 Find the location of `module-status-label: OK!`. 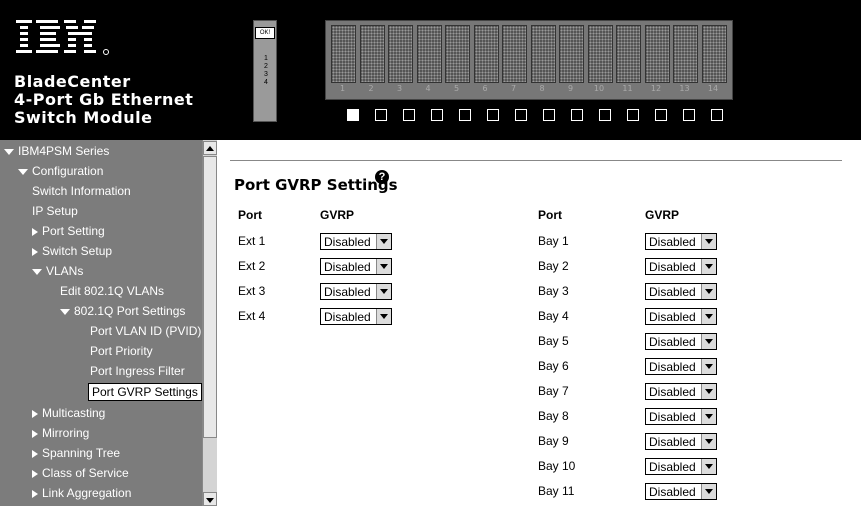

module-status-label: OK! is located at coordinates (265, 33).